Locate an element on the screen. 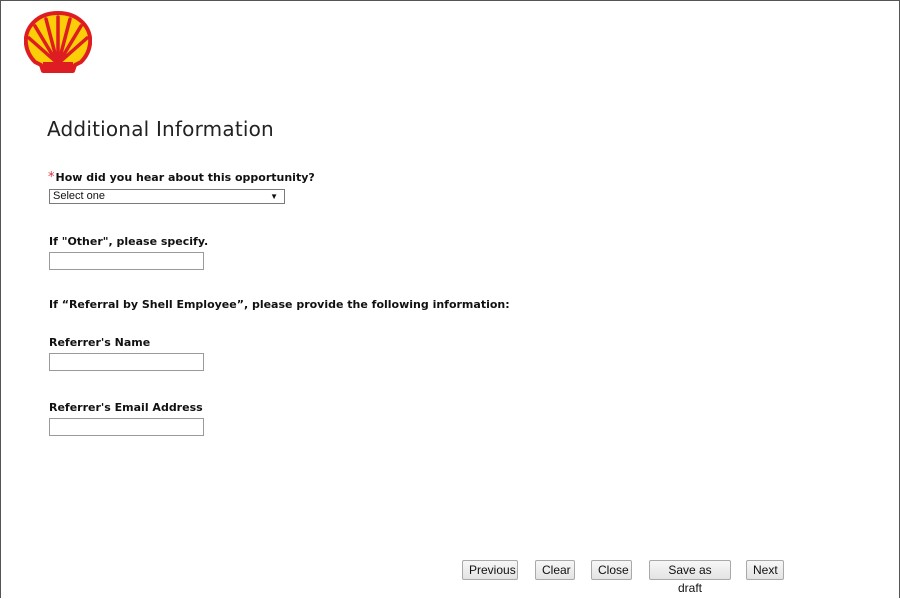 The height and width of the screenshot is (599, 900). referrer-email-label: Referrer's Email Address is located at coordinates (126, 407).